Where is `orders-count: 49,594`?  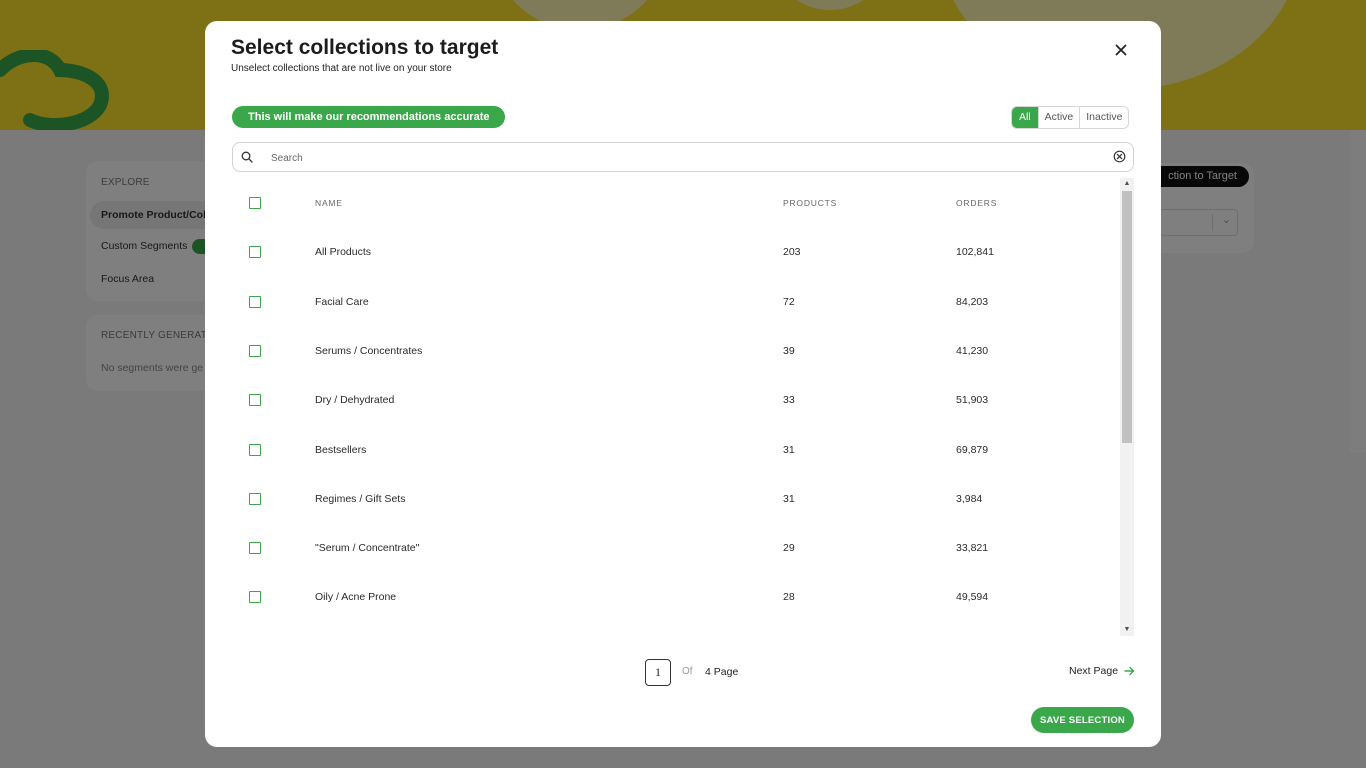 orders-count: 49,594 is located at coordinates (972, 597).